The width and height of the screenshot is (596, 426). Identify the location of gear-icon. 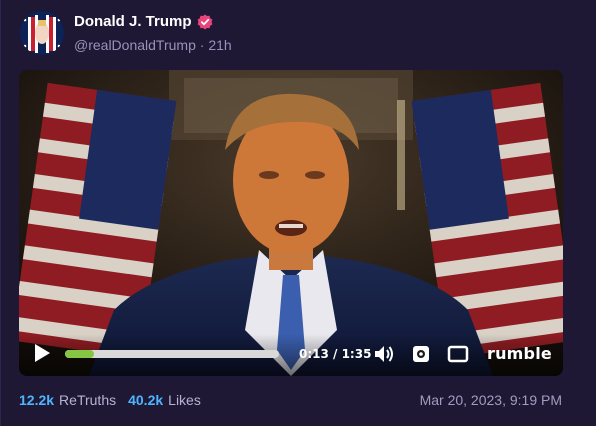
(421, 354).